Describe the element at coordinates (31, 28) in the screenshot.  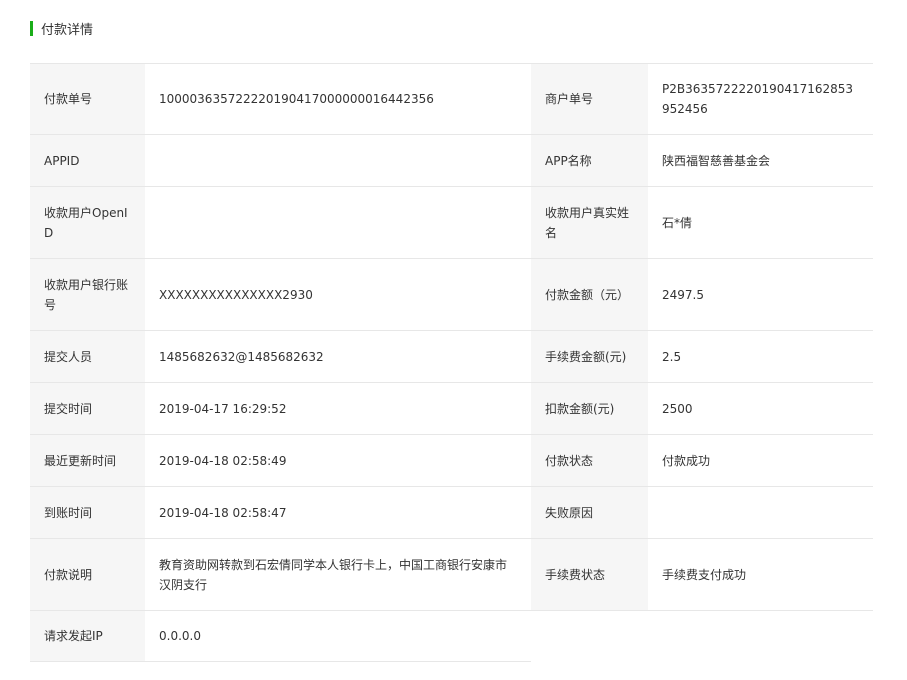
I see `title-accent-bar` at that location.